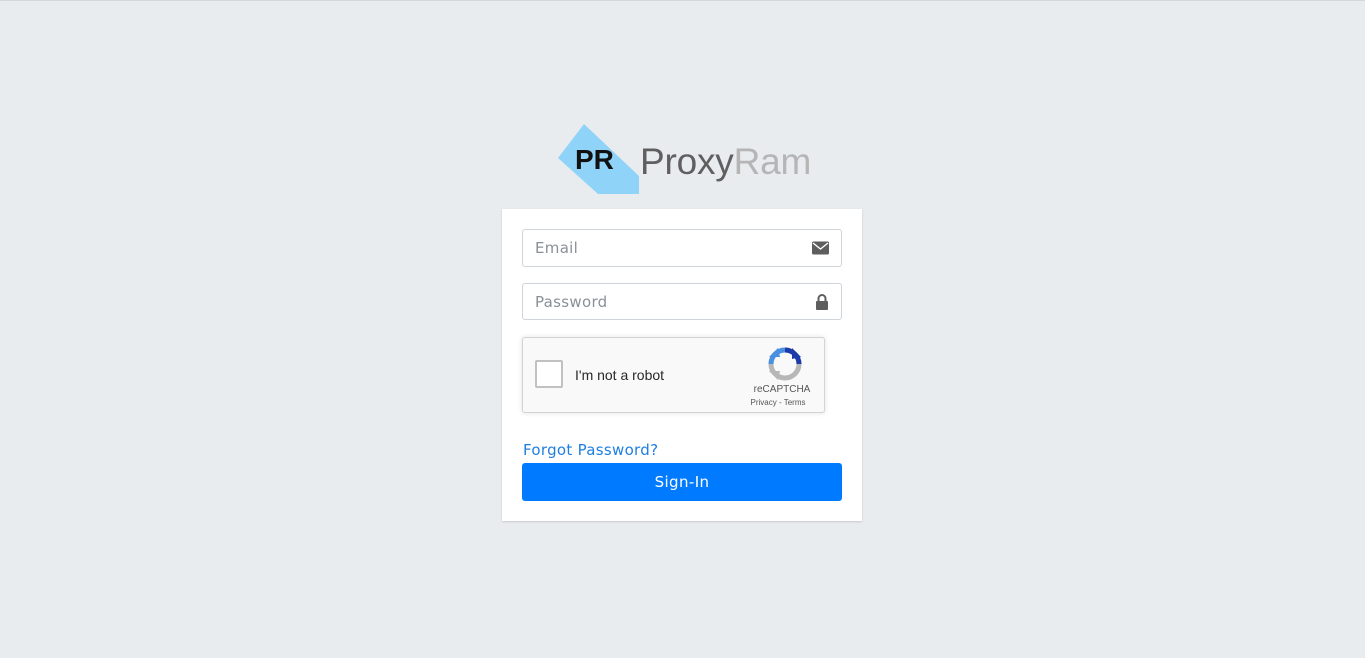 The height and width of the screenshot is (658, 1365). I want to click on lock-icon, so click(822, 301).